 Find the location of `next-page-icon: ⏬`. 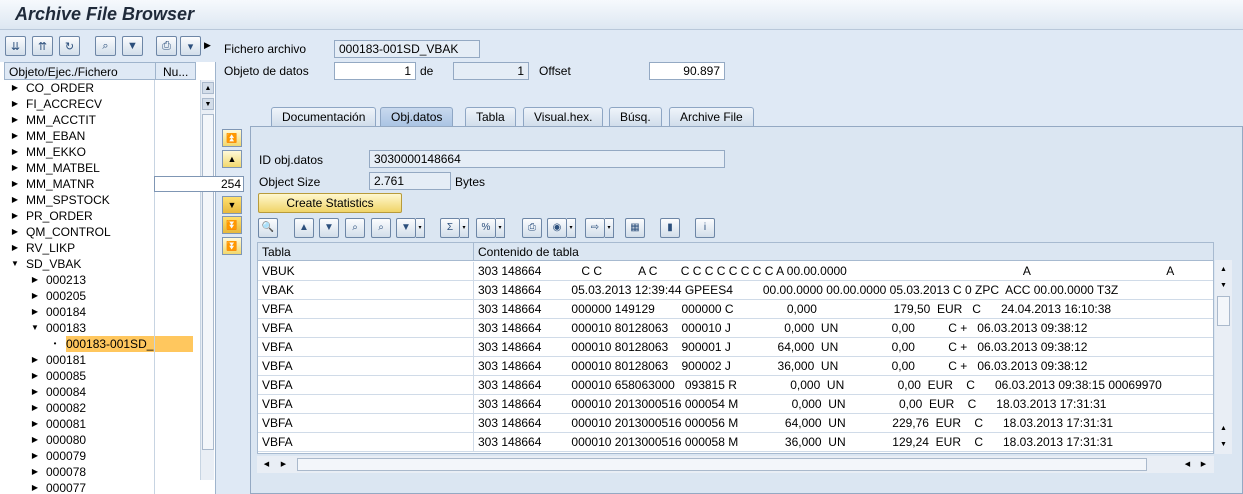

next-page-icon: ⏬ is located at coordinates (232, 225).